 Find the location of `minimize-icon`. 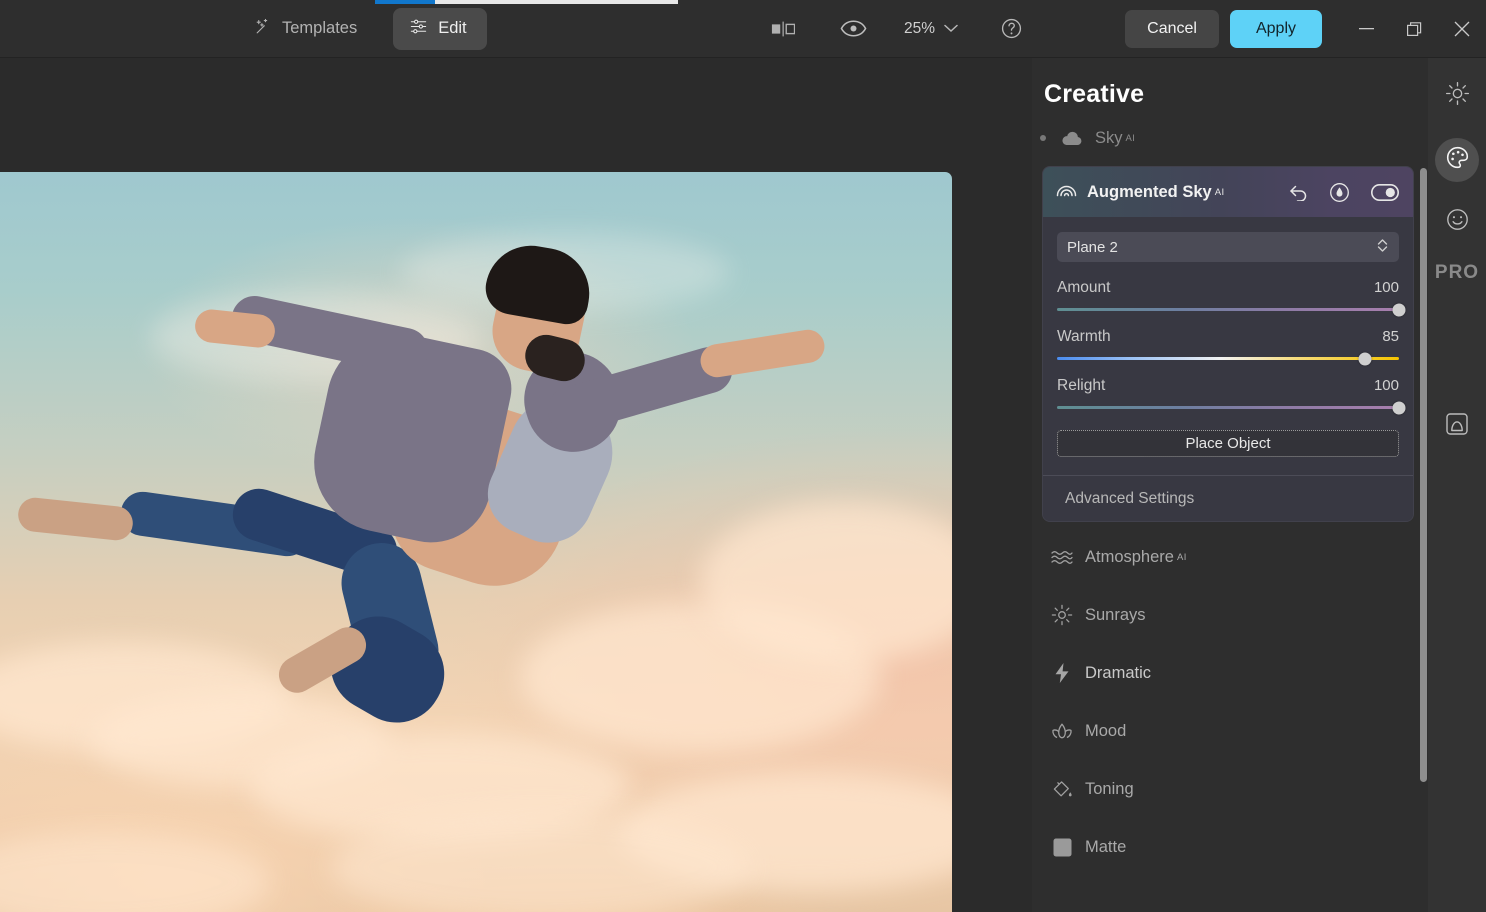

minimize-icon is located at coordinates (1366, 29).